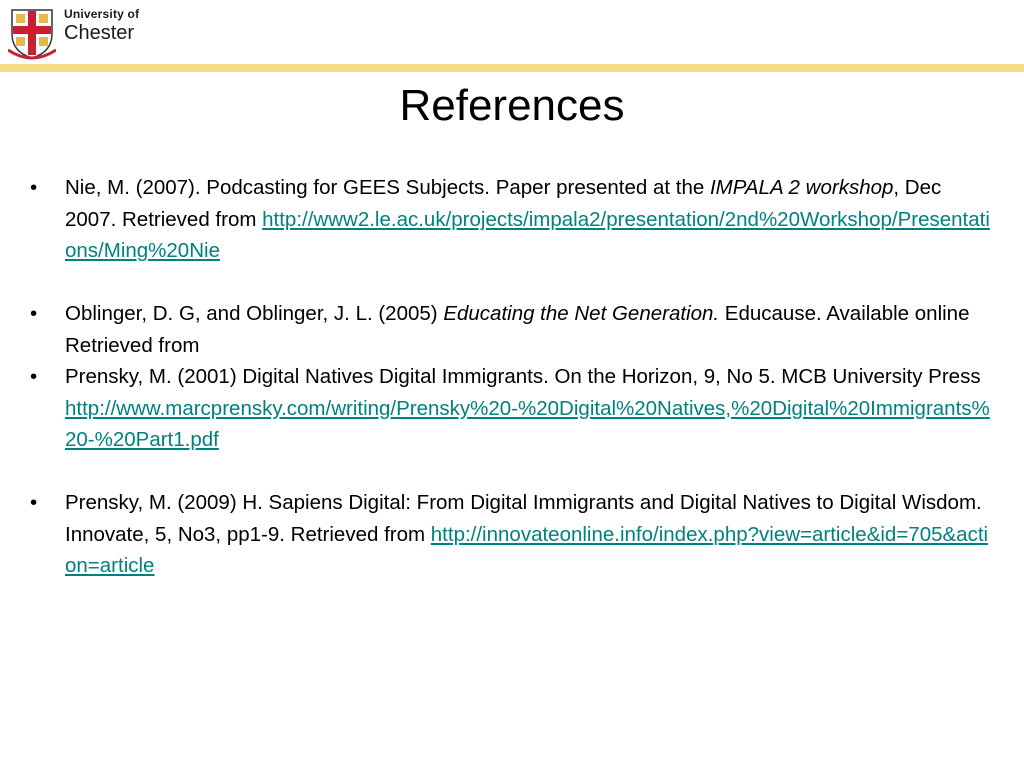 The image size is (1024, 768). I want to click on university-logo: University of Chester, so click(74, 32).